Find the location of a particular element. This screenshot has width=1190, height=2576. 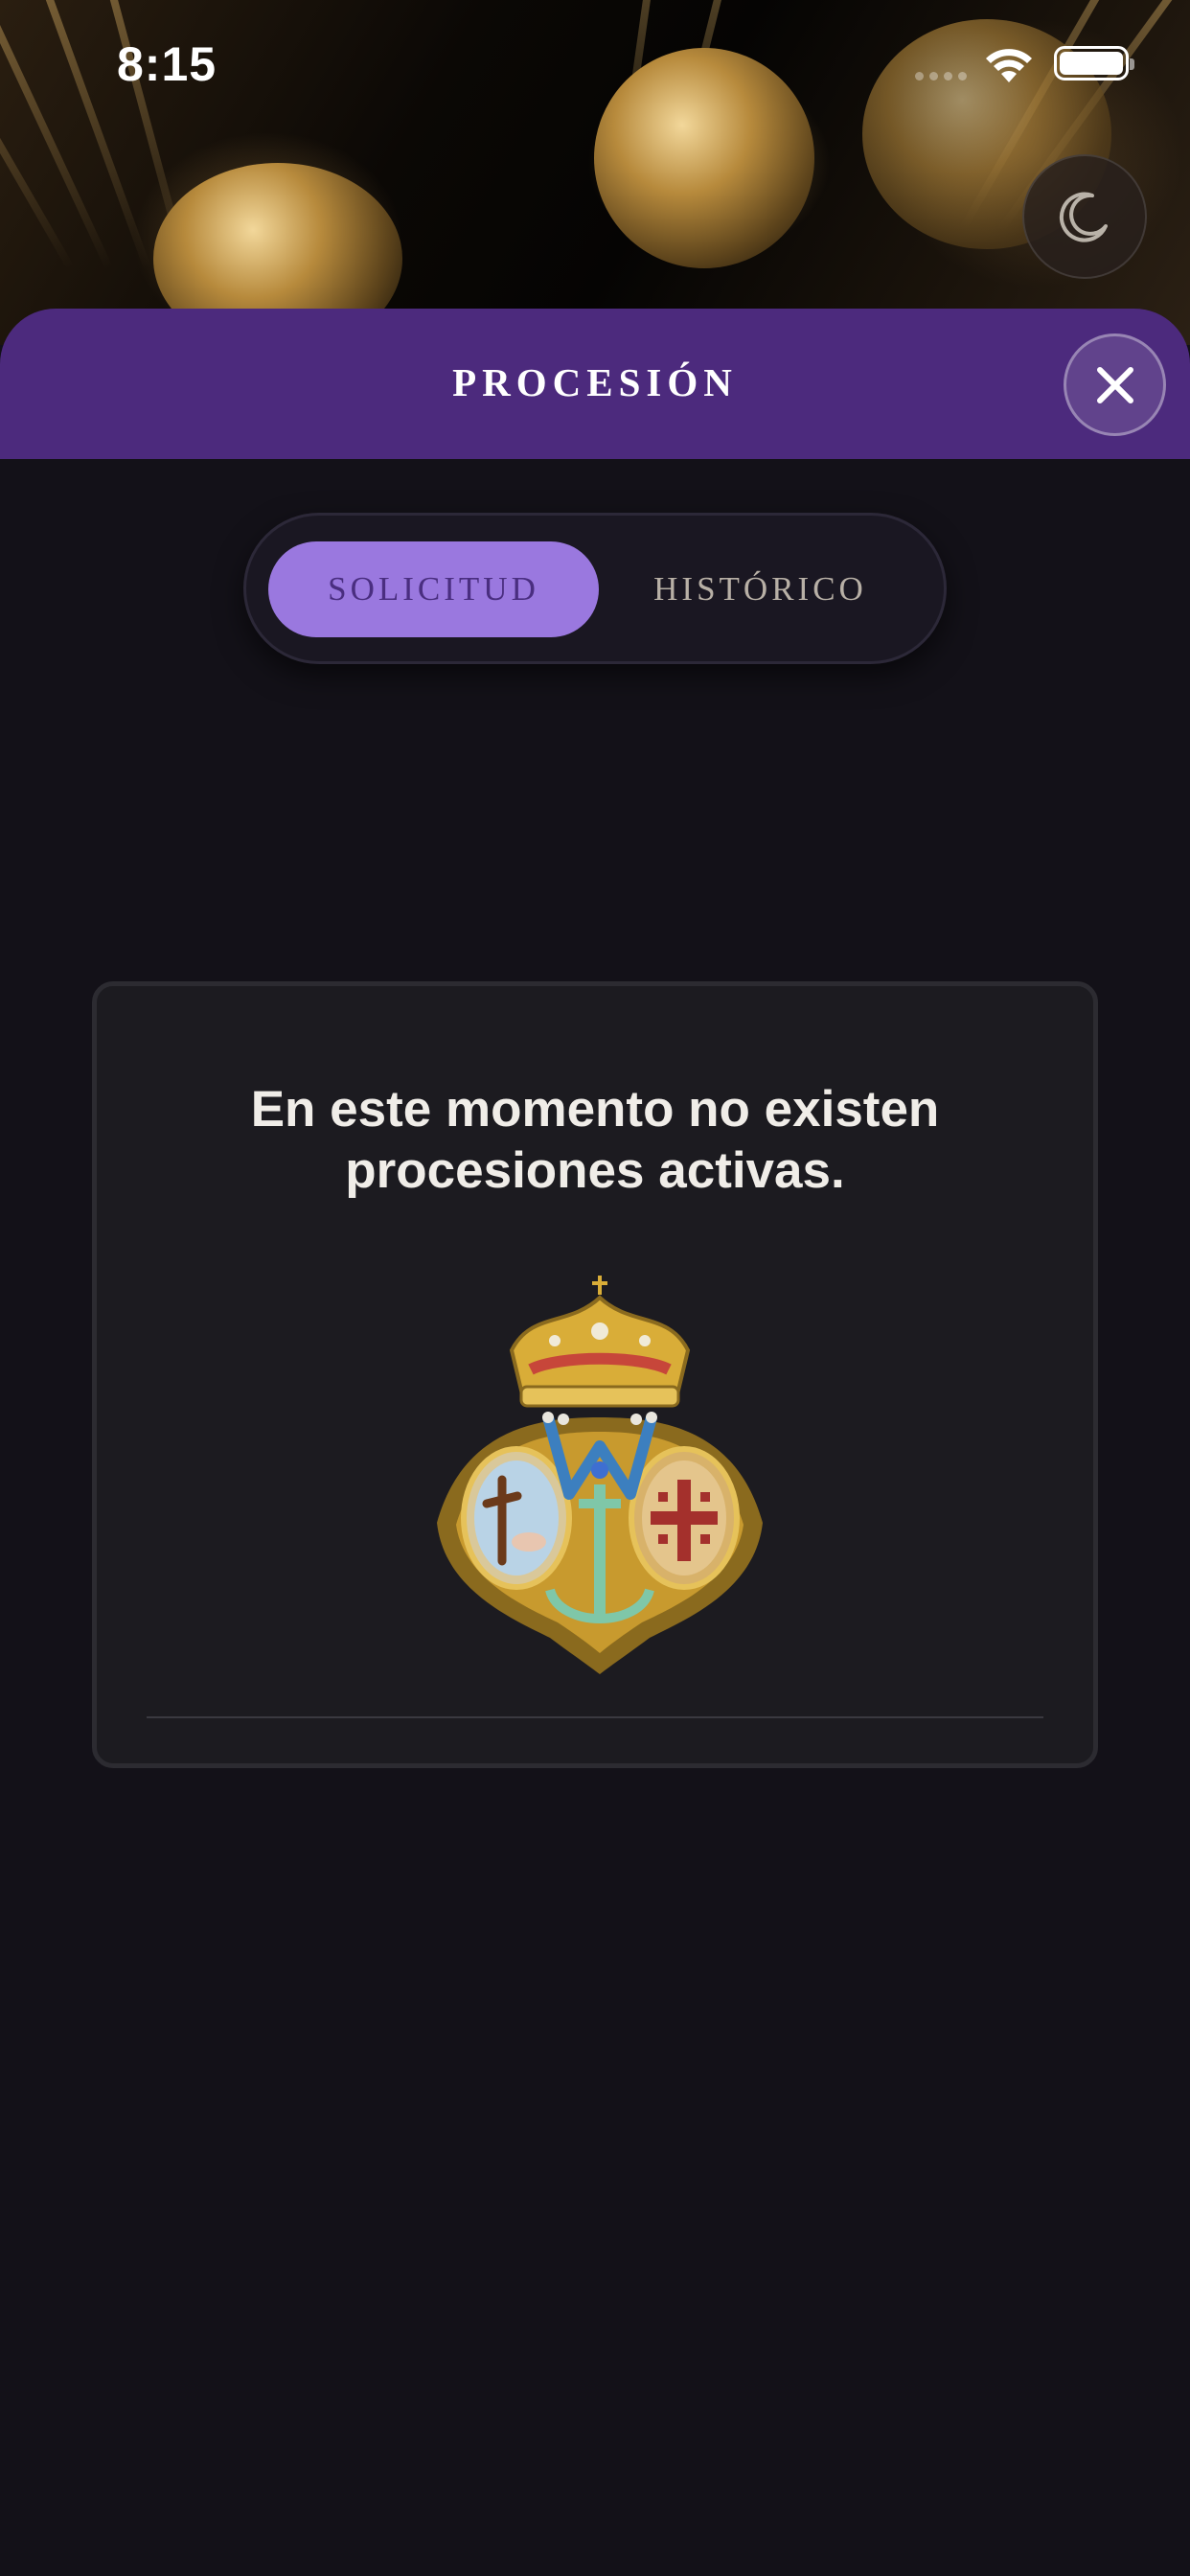

theme-toggle-button is located at coordinates (1084, 216).